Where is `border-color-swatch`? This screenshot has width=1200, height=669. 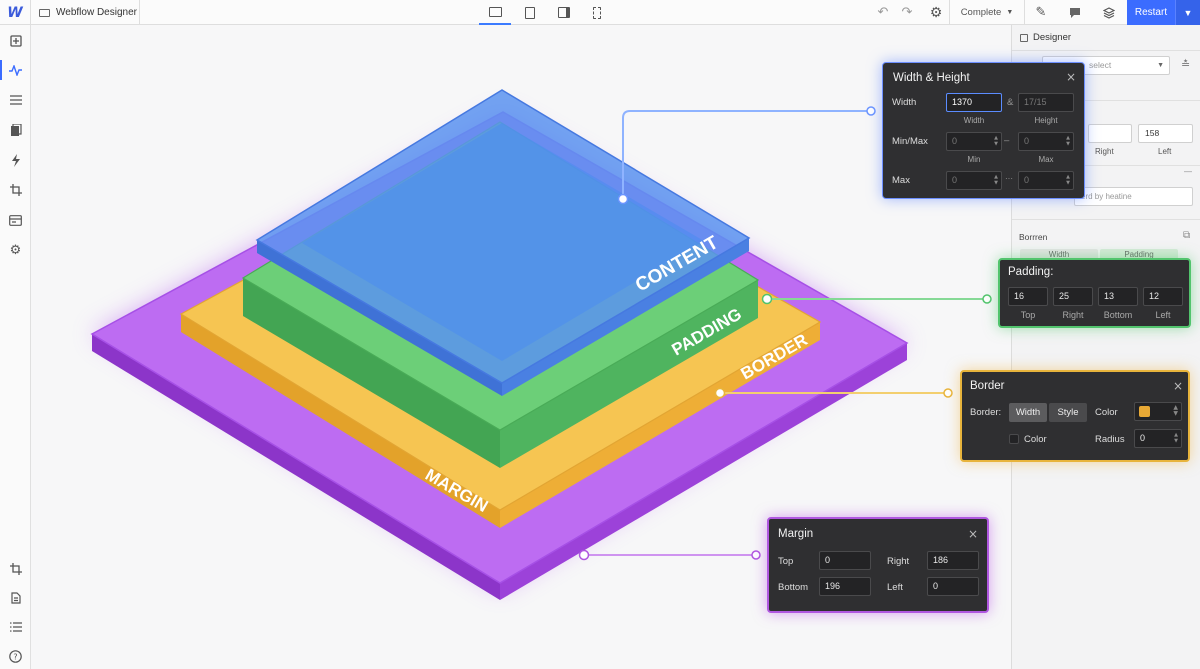 border-color-swatch is located at coordinates (1144, 411).